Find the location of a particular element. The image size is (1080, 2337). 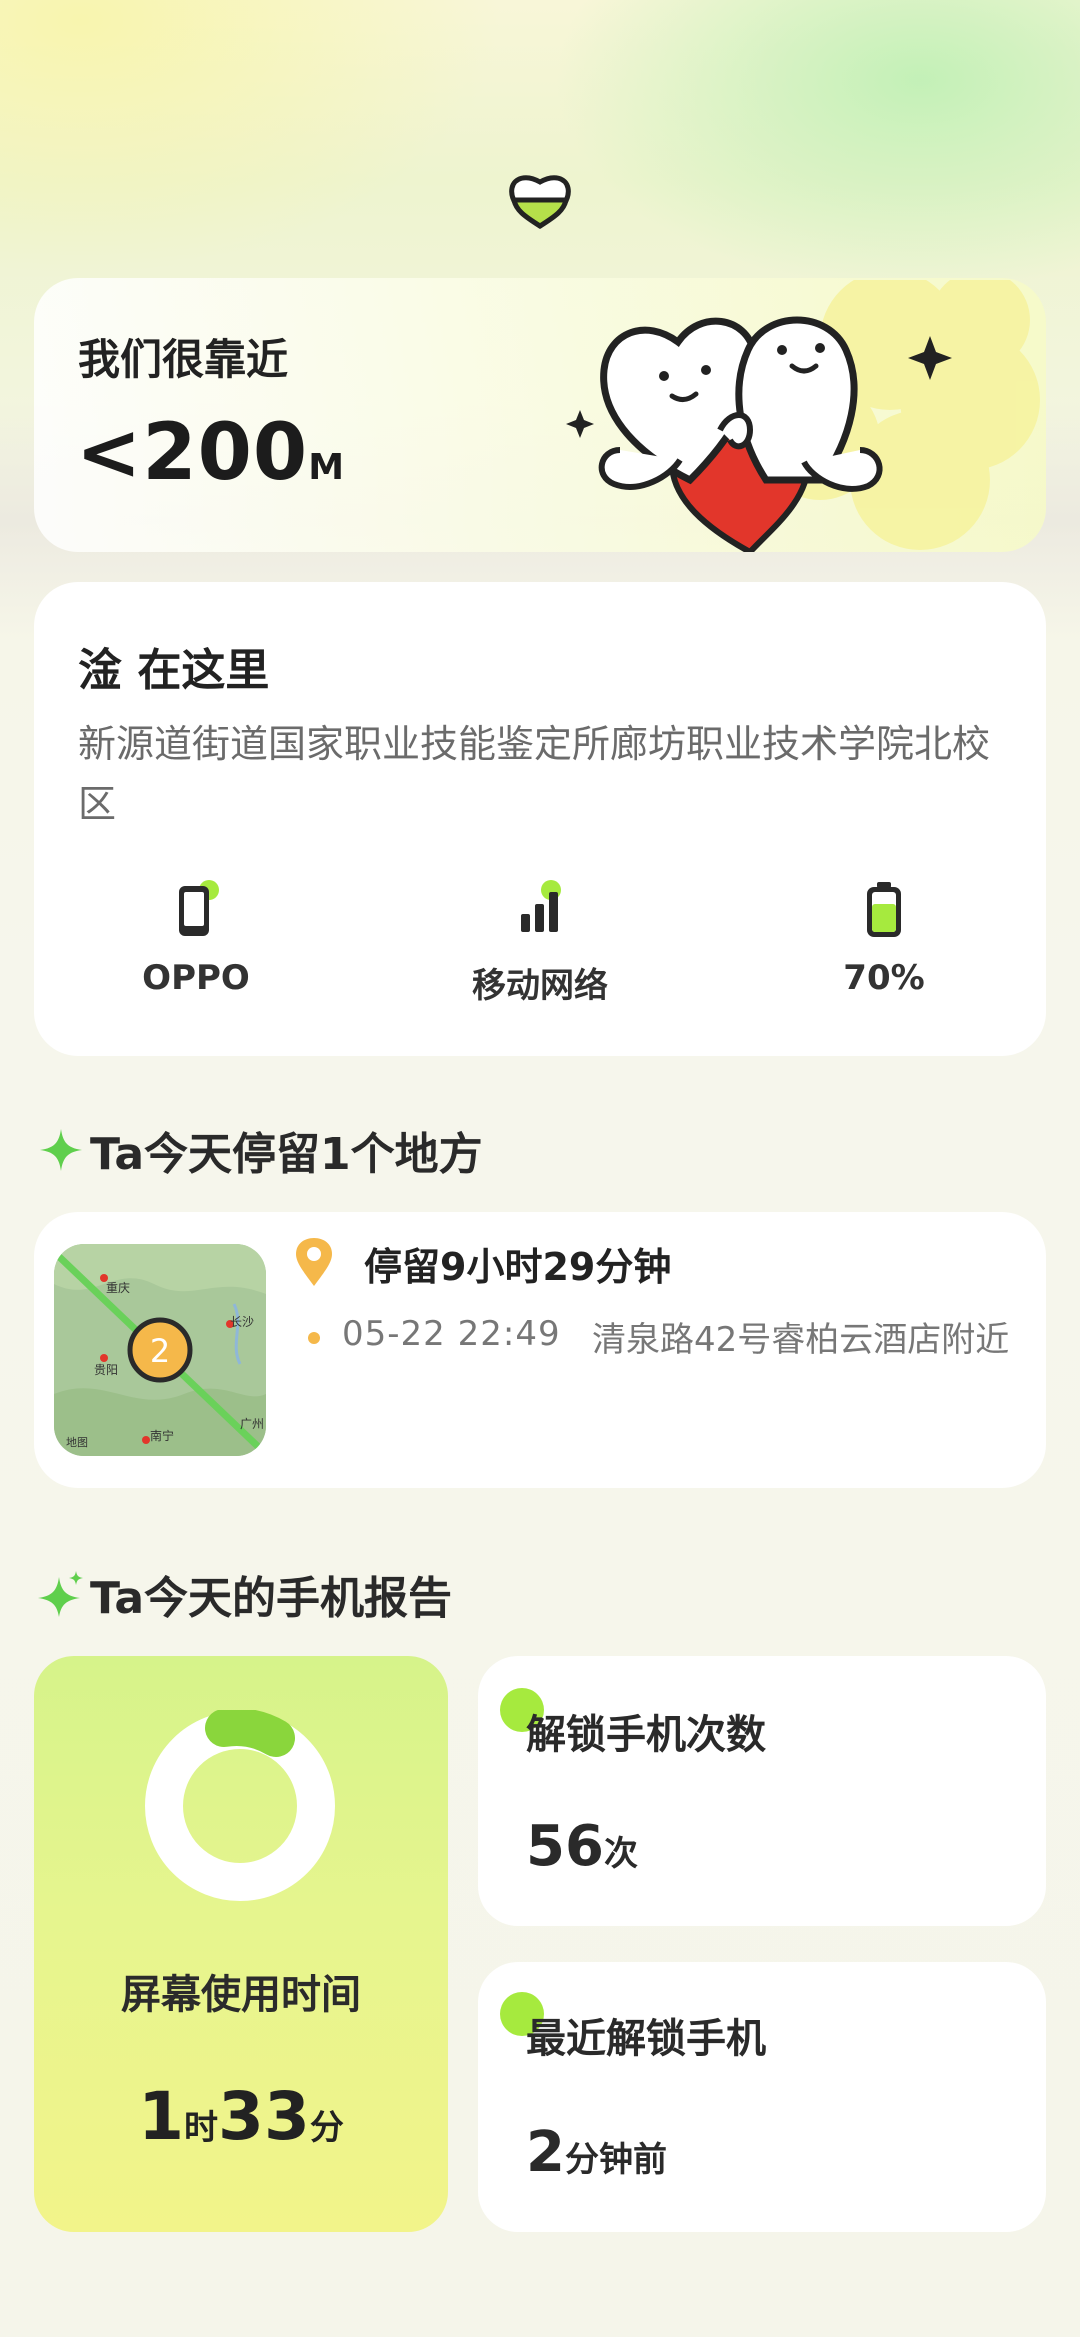

heart-logo-icon is located at coordinates (540, 202).